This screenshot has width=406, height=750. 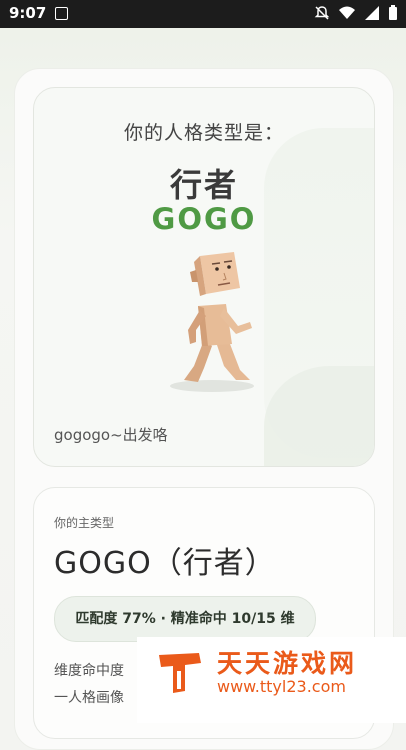 What do you see at coordinates (347, 12) in the screenshot?
I see `wifi-icon` at bounding box center [347, 12].